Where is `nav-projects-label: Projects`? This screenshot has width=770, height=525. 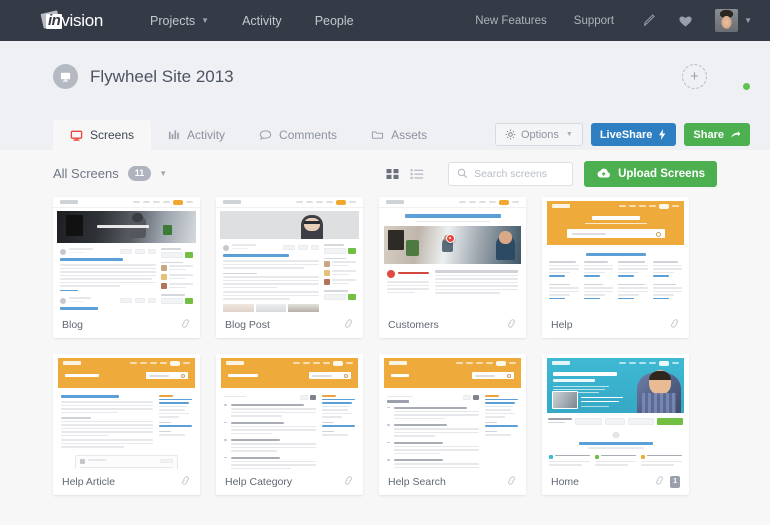 nav-projects-label: Projects is located at coordinates (173, 20).